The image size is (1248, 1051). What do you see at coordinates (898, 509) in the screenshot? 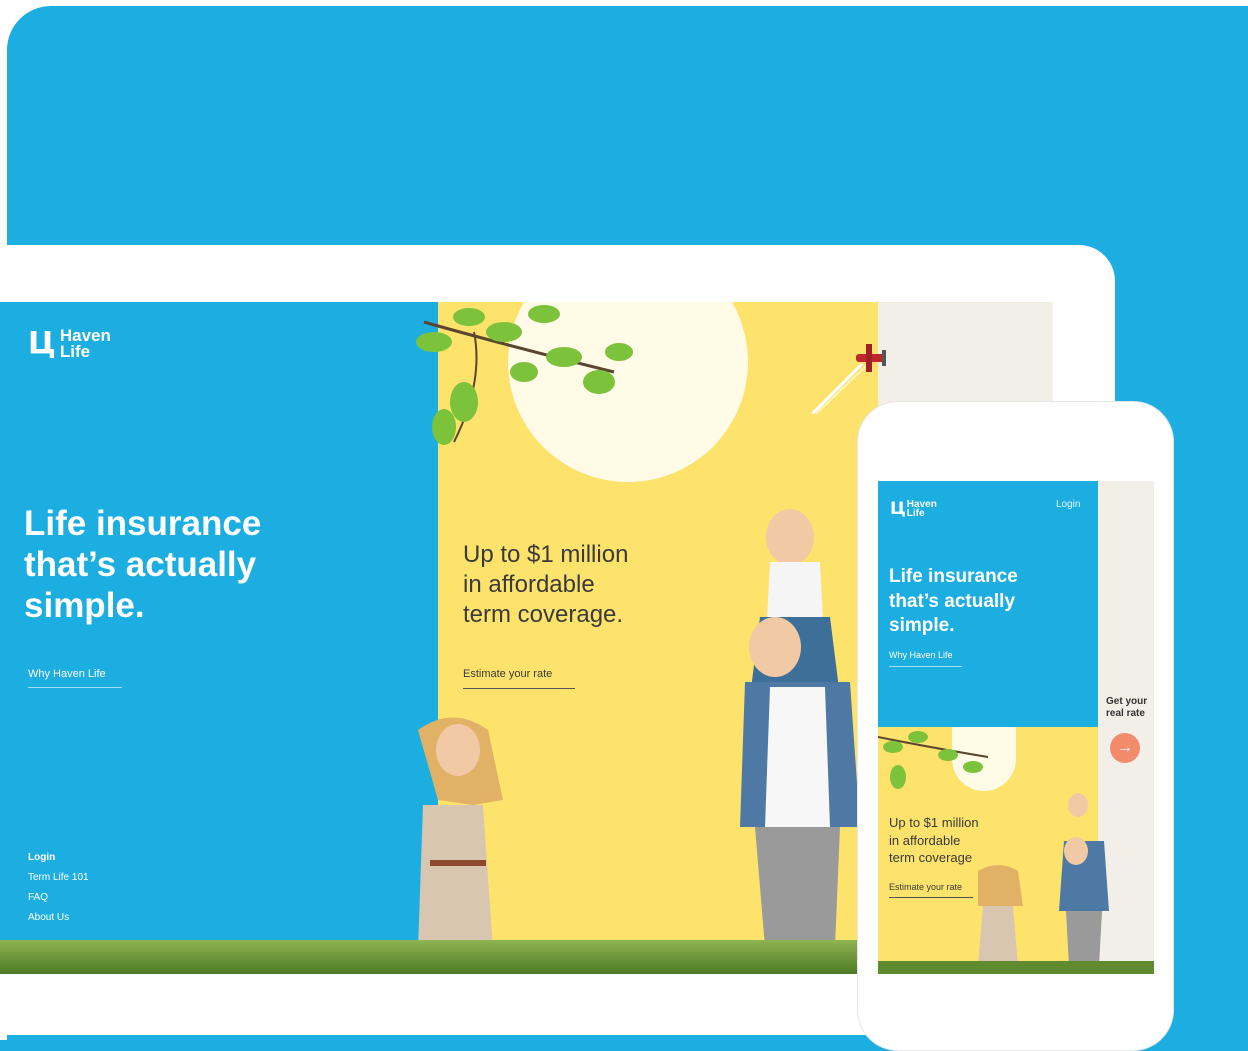
I see `mobile-logo-mark-icon: Ц` at bounding box center [898, 509].